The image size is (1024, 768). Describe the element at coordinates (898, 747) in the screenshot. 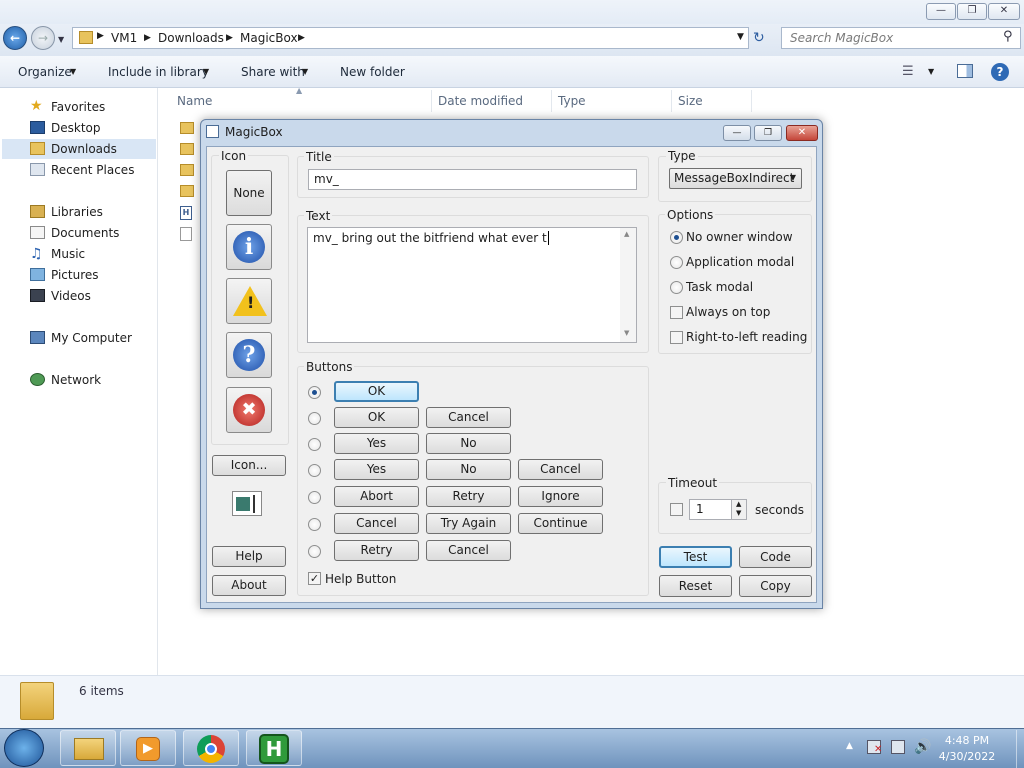

I see `network-tray-icon` at that location.